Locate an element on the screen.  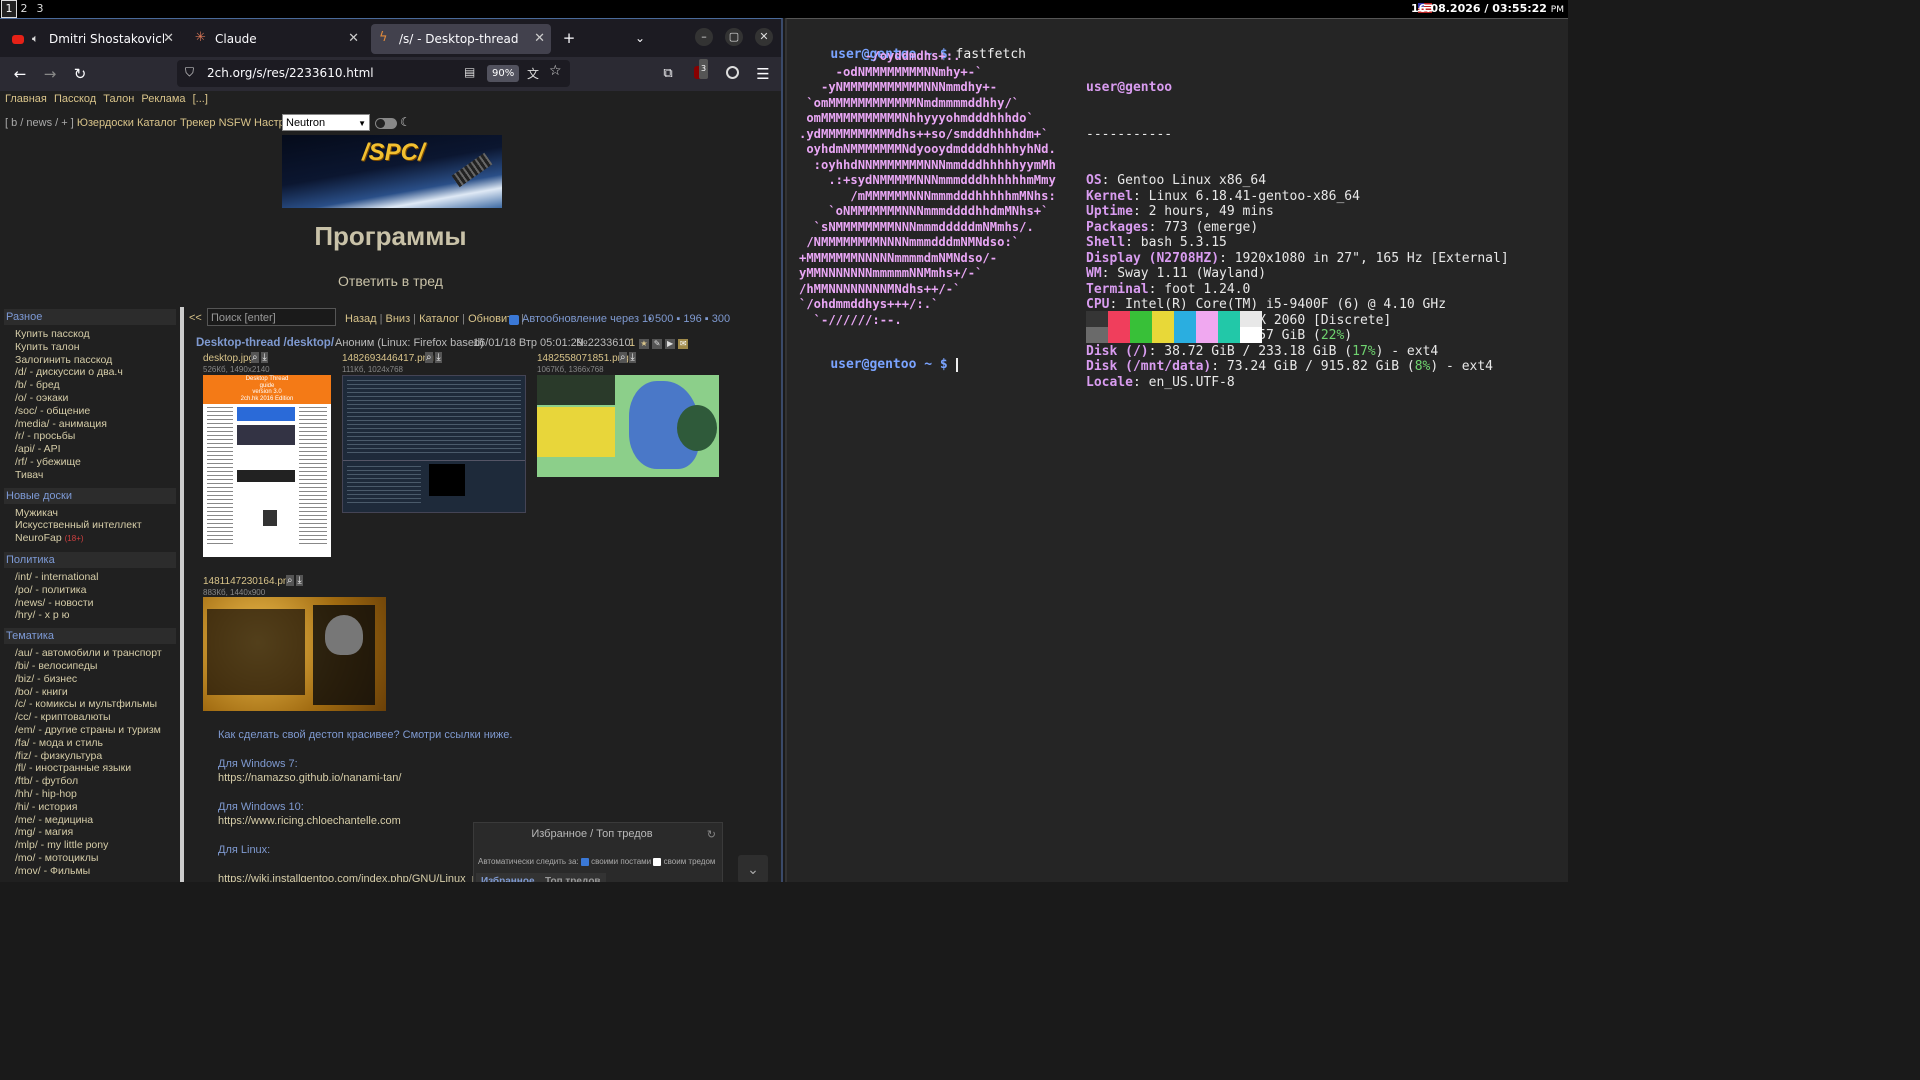
tab-2ch: ϟ /s/ - Desktop-thread ✕ is located at coordinates (461, 39).